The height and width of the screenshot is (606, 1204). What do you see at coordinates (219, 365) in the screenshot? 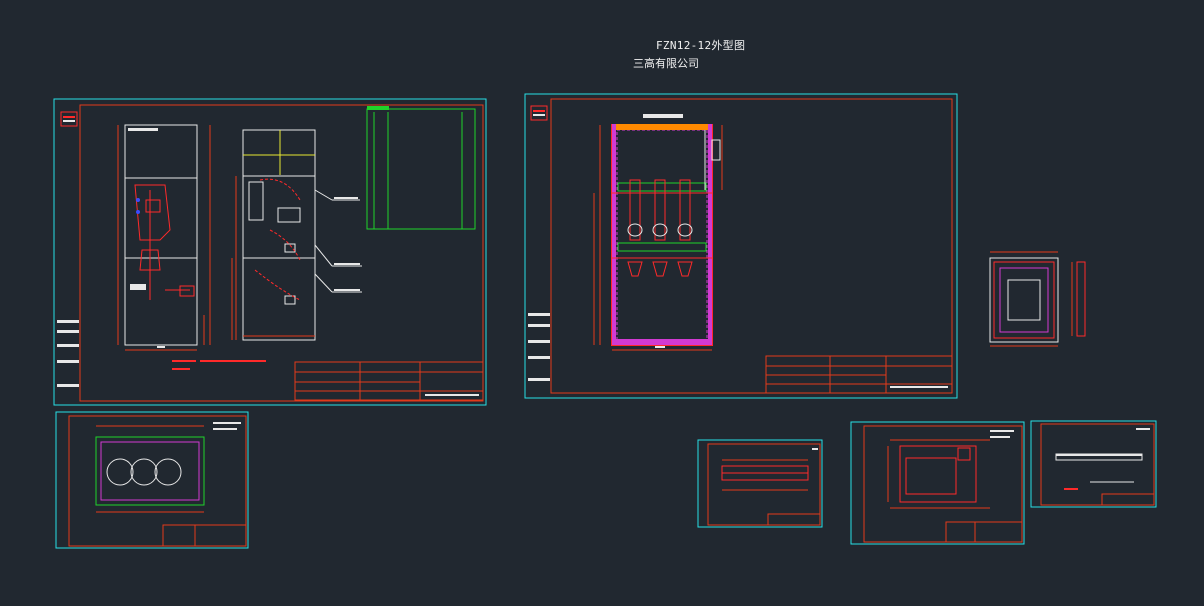
I see `drawing-notes` at bounding box center [219, 365].